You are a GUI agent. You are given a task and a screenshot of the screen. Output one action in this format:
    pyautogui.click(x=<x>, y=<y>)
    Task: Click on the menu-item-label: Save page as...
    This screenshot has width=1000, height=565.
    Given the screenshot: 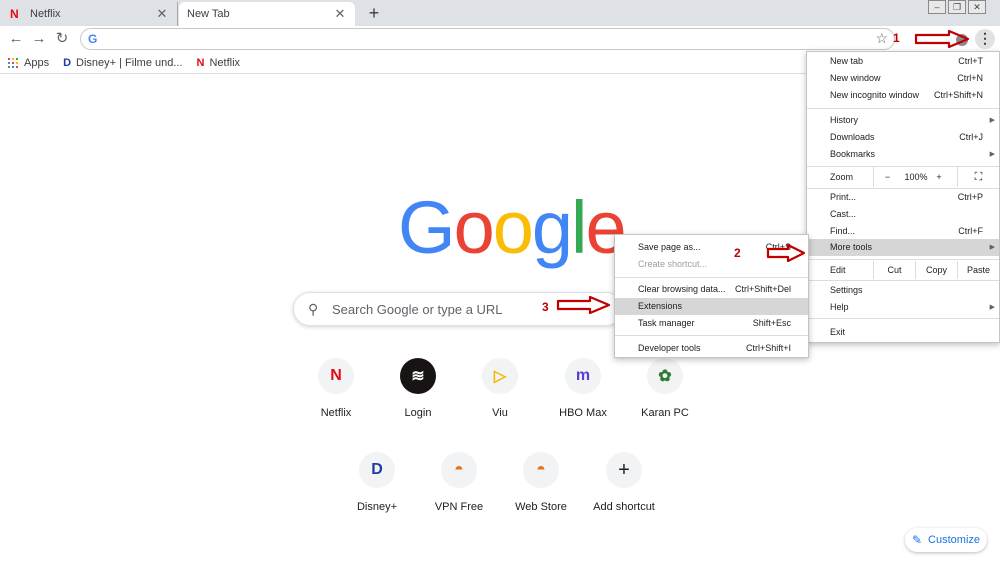 What is the action you would take?
    pyautogui.click(x=669, y=247)
    